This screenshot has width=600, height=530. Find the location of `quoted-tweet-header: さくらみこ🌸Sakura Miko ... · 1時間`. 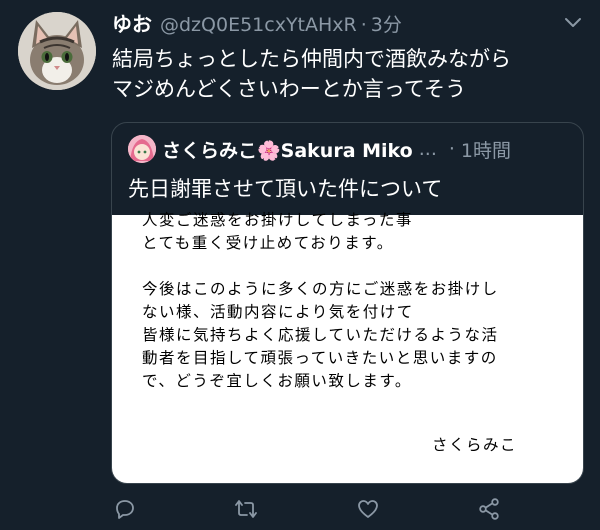

quoted-tweet-header: さくらみこ🌸Sakura Miko ... · 1時間 is located at coordinates (349, 149).